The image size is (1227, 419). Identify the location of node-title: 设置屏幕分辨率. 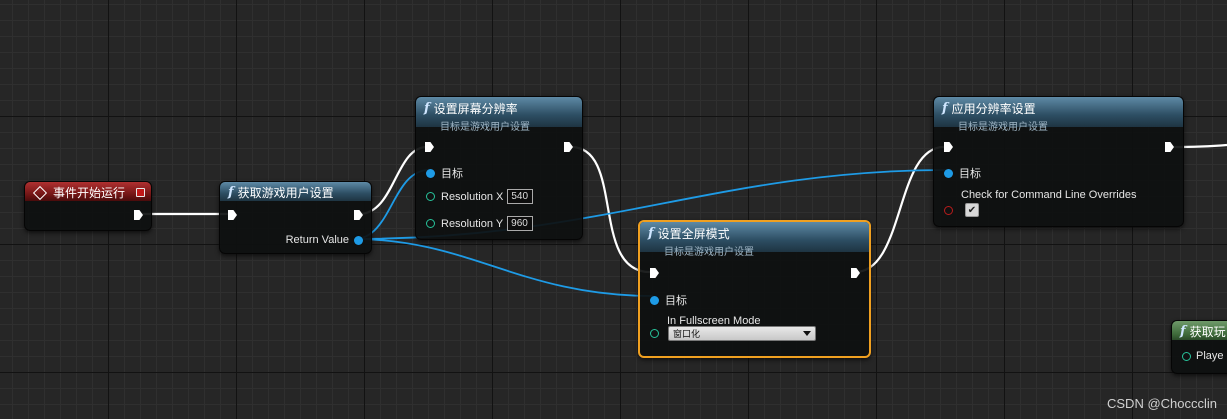
(475, 109).